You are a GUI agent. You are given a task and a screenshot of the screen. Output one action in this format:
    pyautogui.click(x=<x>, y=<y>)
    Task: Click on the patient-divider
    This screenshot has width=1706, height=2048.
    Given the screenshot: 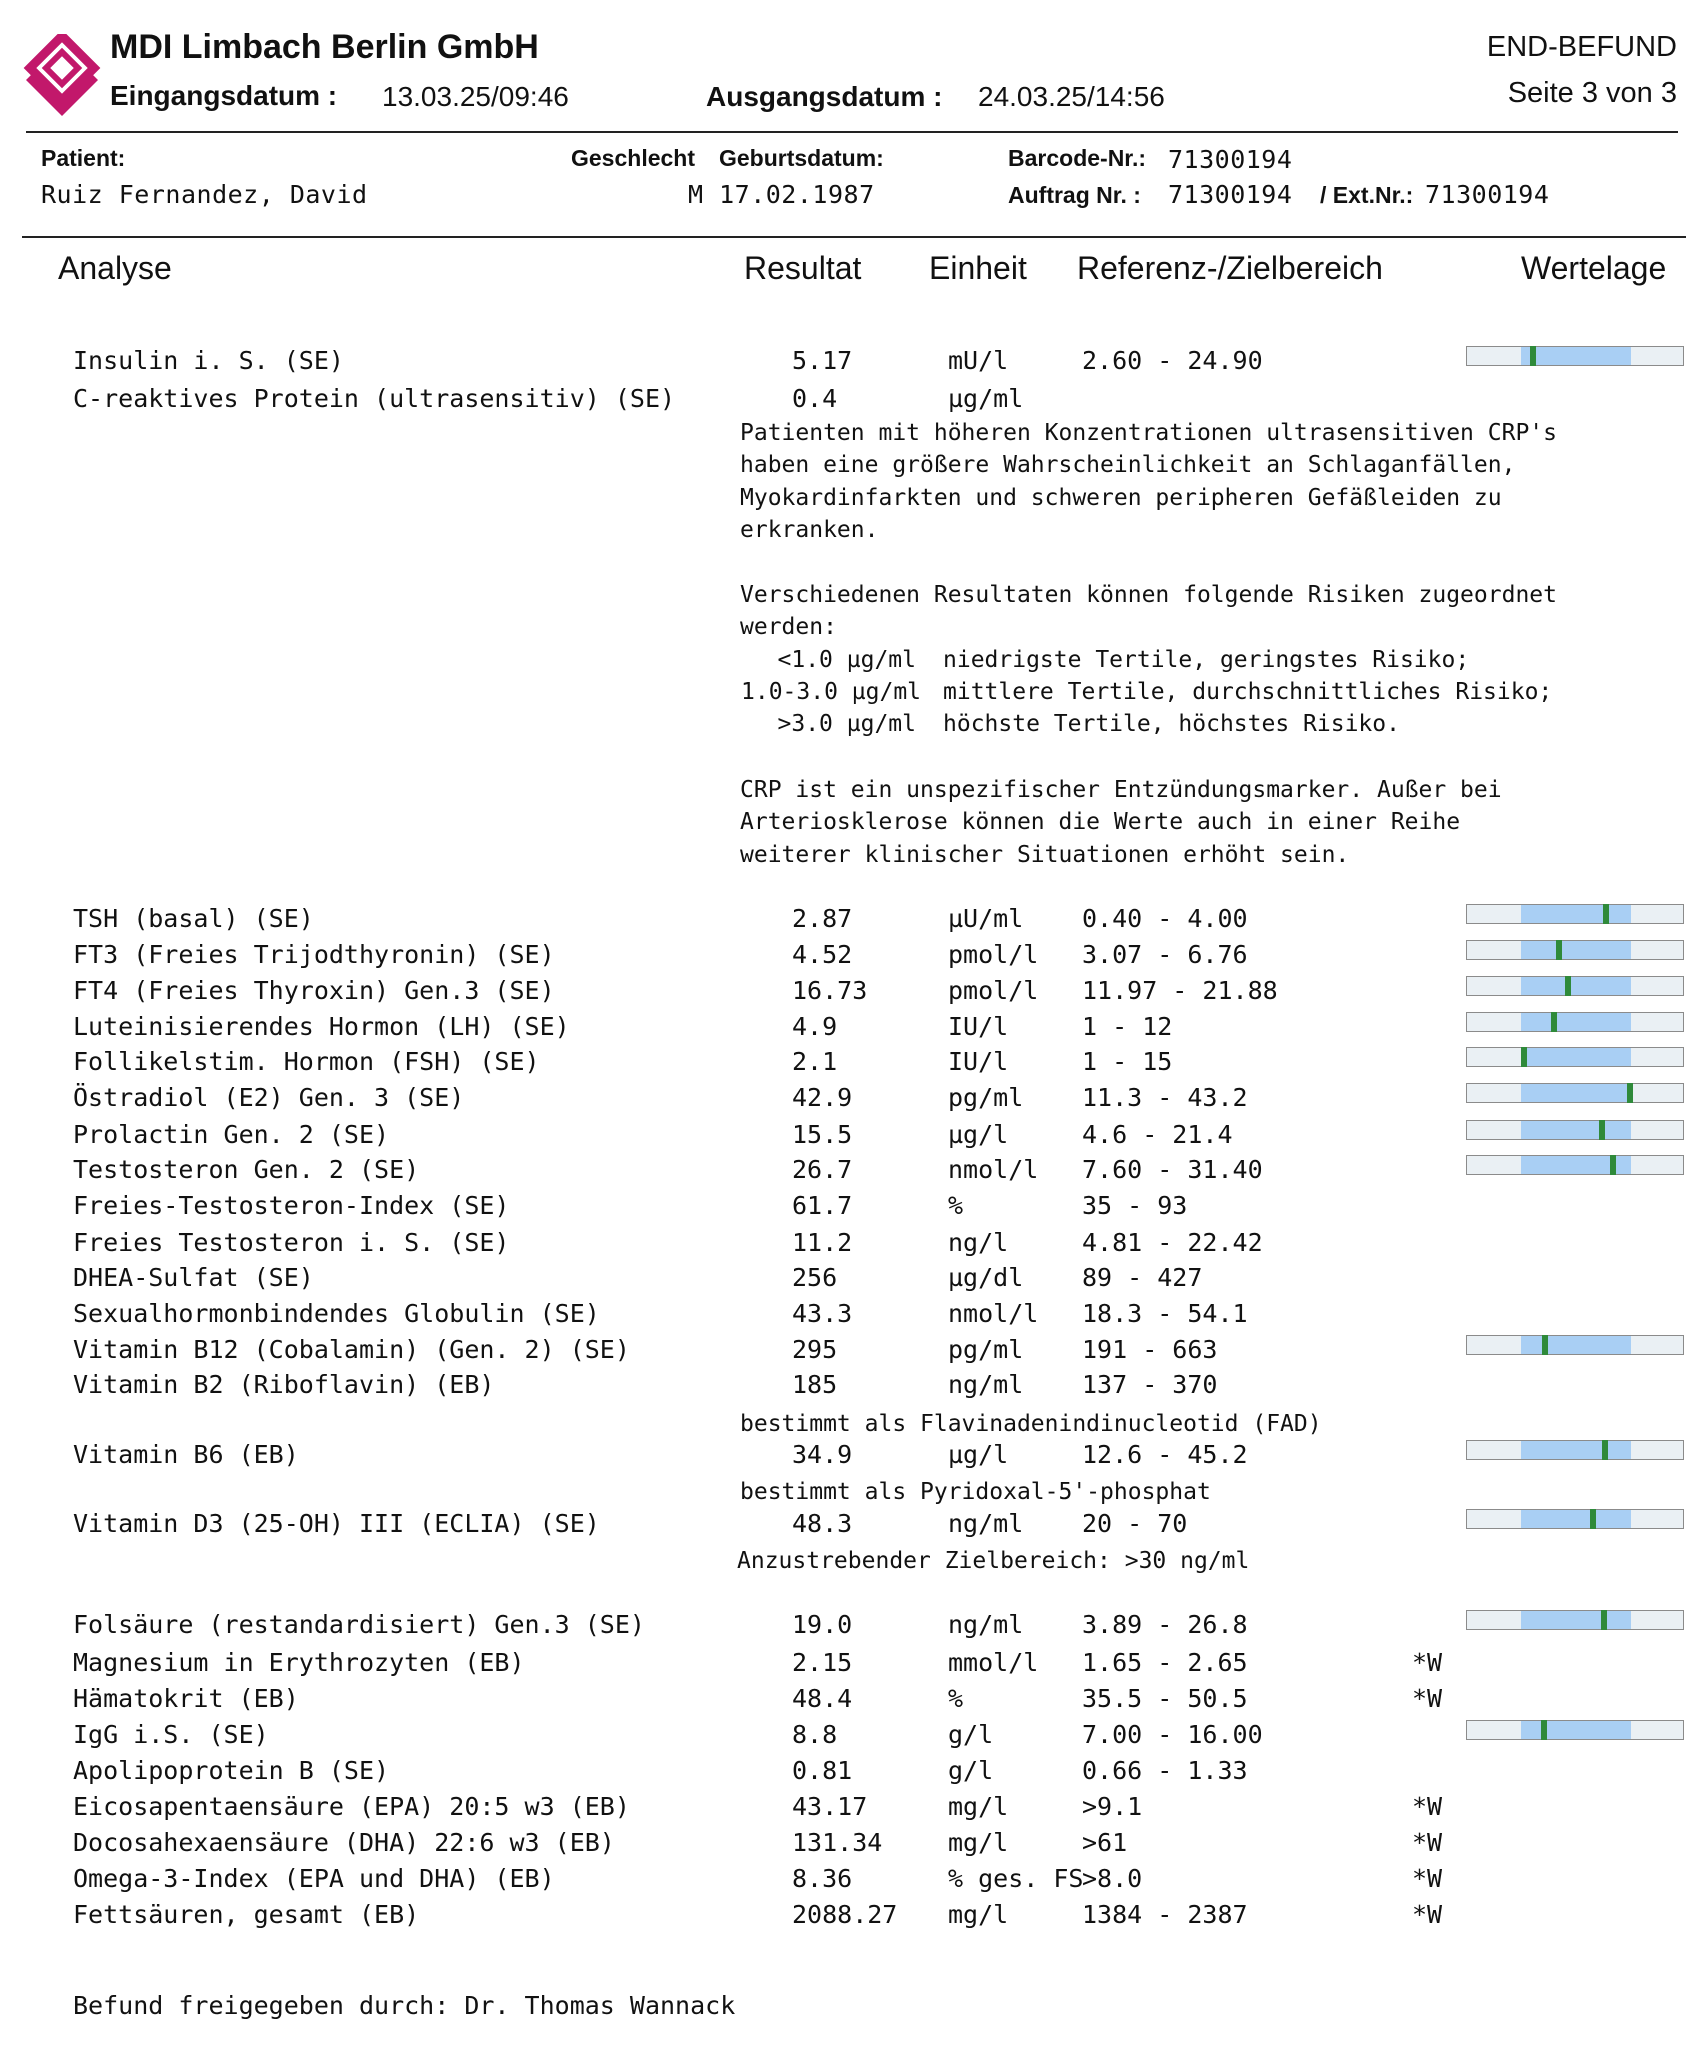 What is the action you would take?
    pyautogui.click(x=854, y=237)
    